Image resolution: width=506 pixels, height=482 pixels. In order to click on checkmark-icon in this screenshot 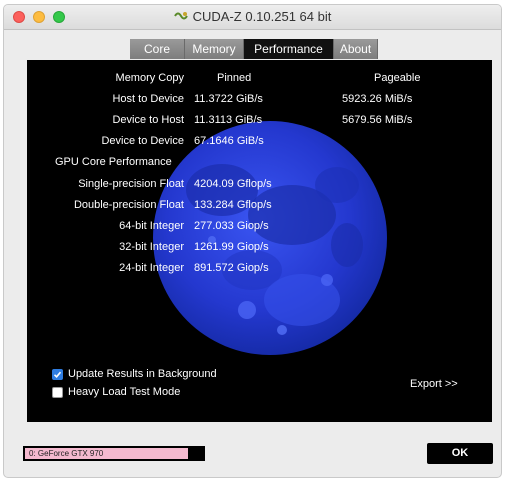, I will do `click(57, 374)`.